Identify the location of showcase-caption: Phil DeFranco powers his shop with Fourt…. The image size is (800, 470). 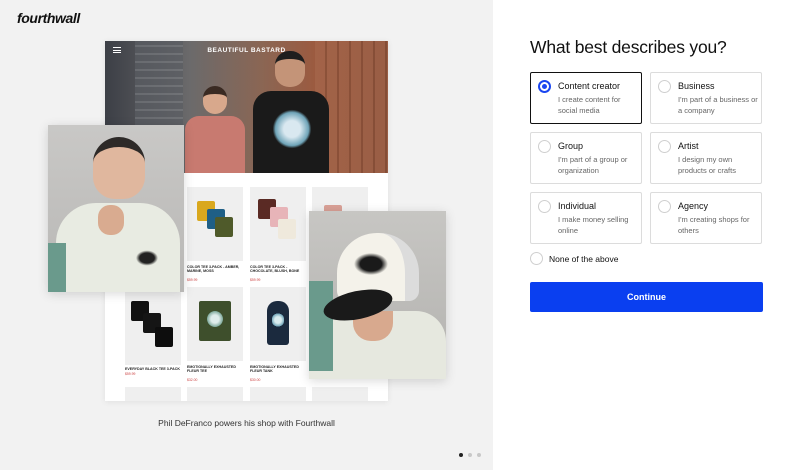
(246, 423).